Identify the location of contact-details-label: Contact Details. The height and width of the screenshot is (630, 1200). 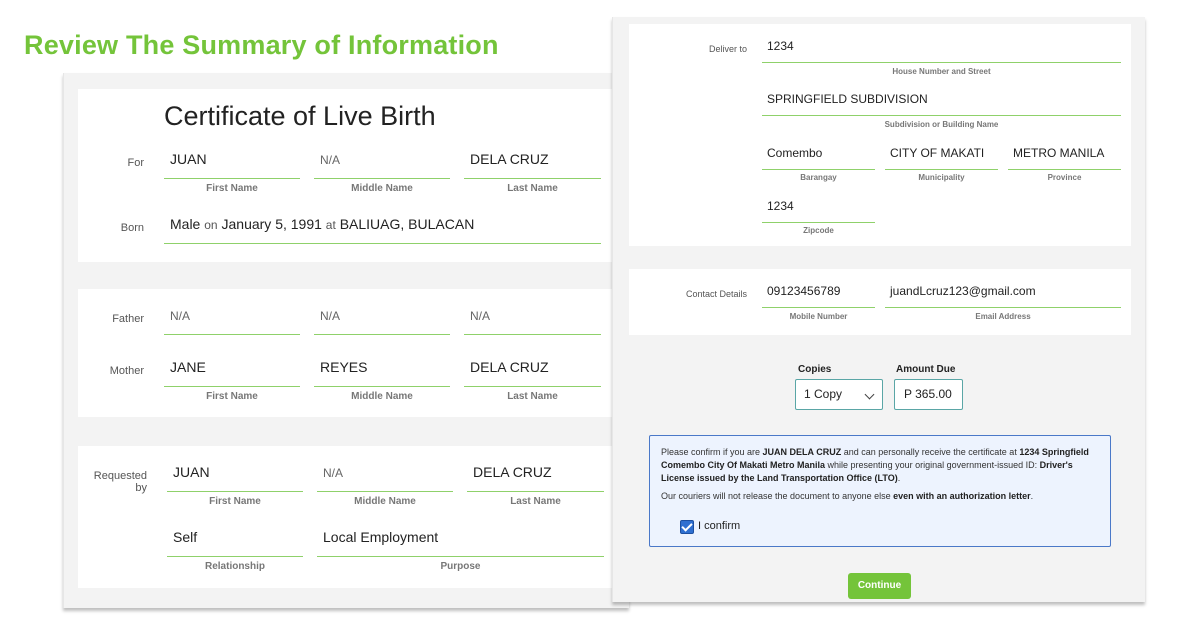
(716, 294).